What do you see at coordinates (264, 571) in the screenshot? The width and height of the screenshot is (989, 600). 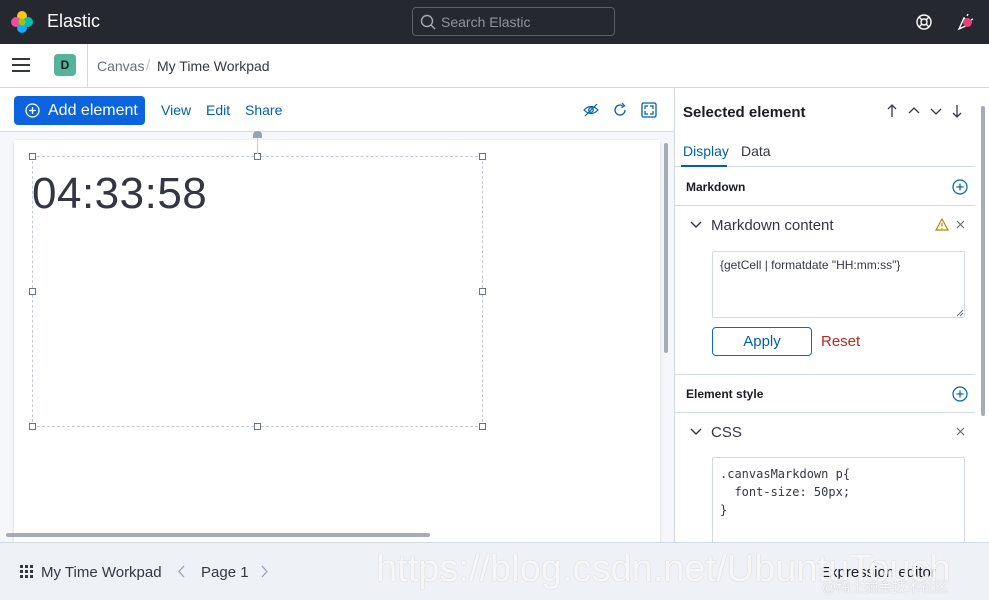 I see `chevron-right-icon` at bounding box center [264, 571].